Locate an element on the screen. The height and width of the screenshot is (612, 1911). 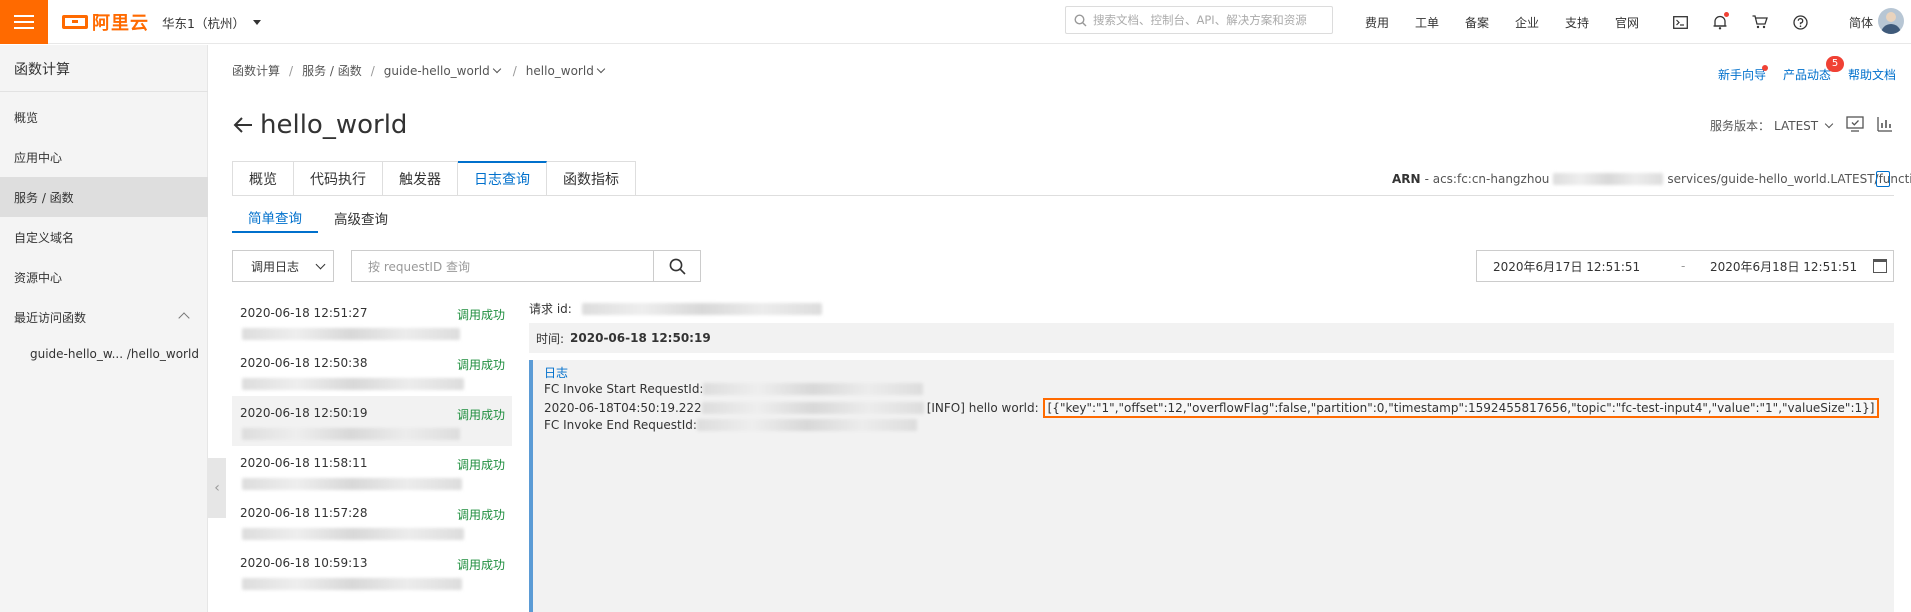
avatar is located at coordinates (1891, 21).